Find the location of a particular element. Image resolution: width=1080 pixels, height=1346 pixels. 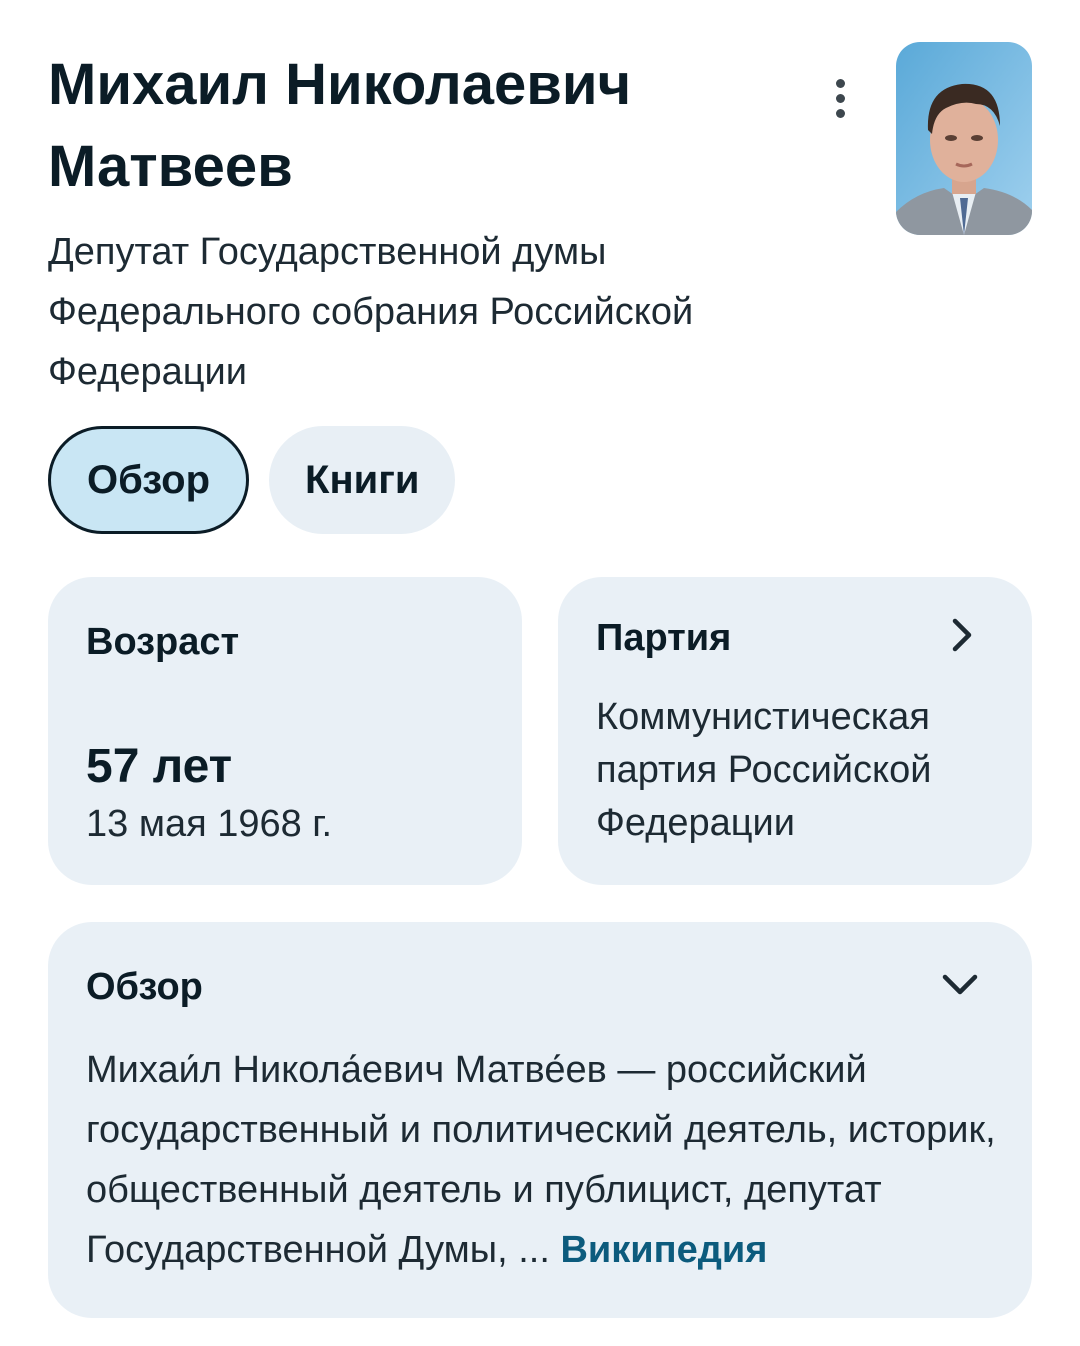

portrait-photo is located at coordinates (964, 138).